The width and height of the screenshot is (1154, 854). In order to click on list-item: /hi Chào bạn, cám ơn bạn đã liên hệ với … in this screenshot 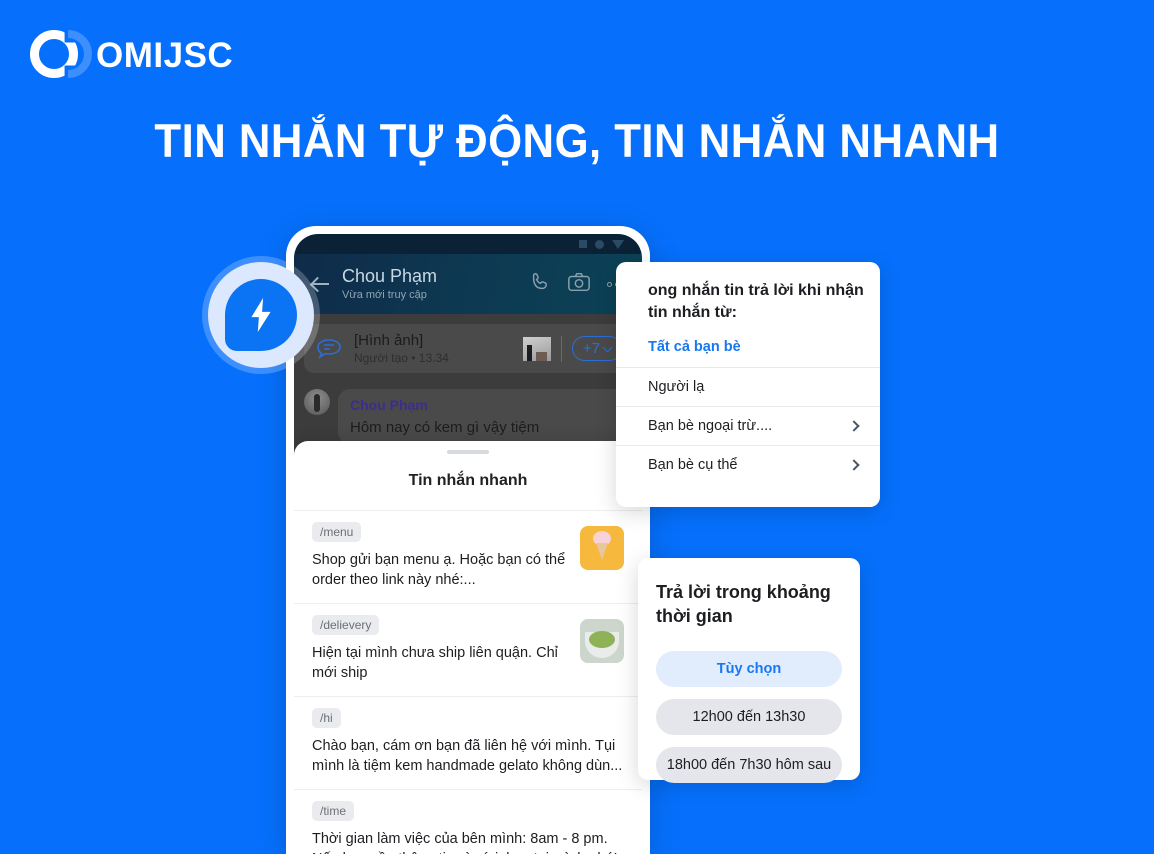, I will do `click(468, 744)`.